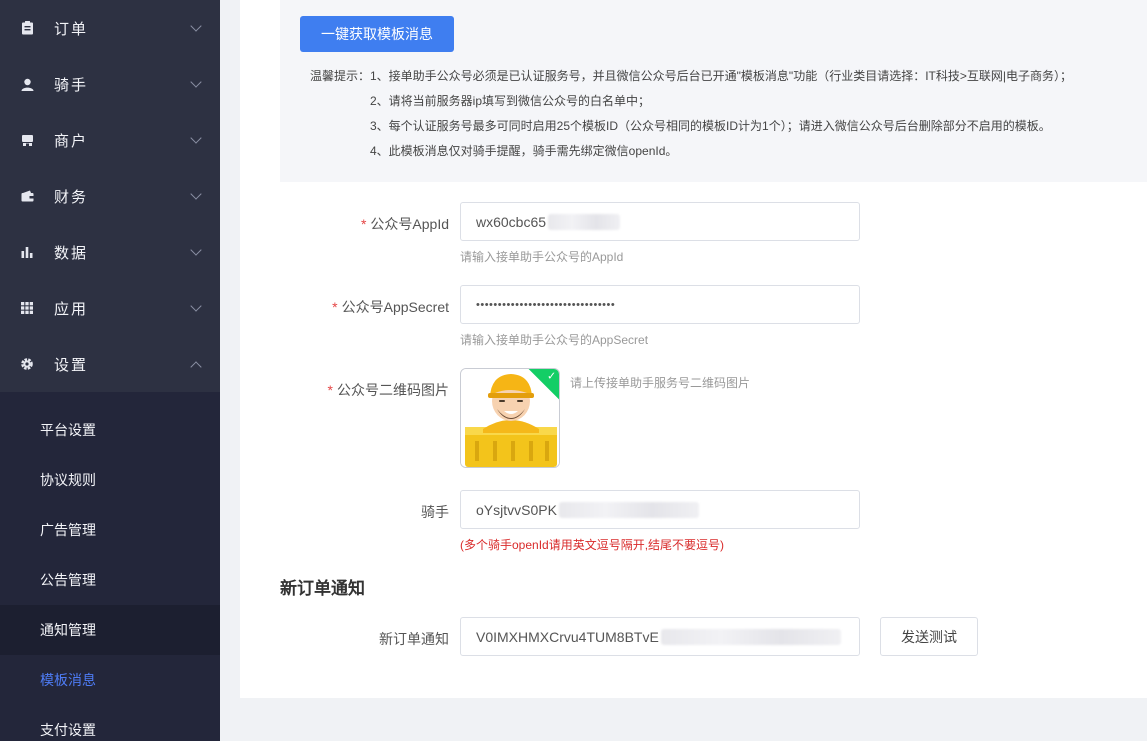  What do you see at coordinates (110, 430) in the screenshot?
I see `submenu-item-platform-settings: 平台设置` at bounding box center [110, 430].